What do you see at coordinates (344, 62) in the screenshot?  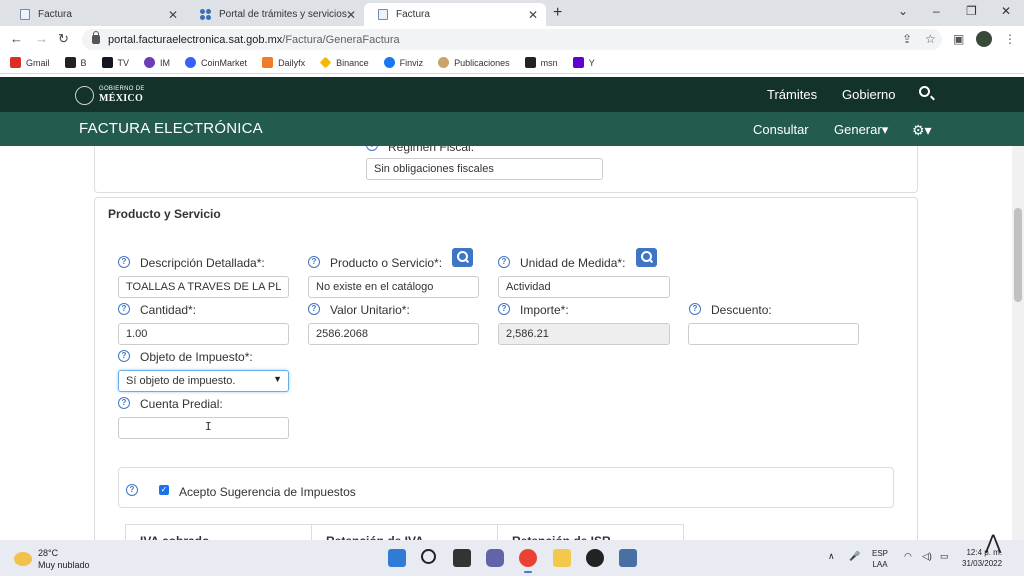 I see `bookmark-binance: Binance` at bounding box center [344, 62].